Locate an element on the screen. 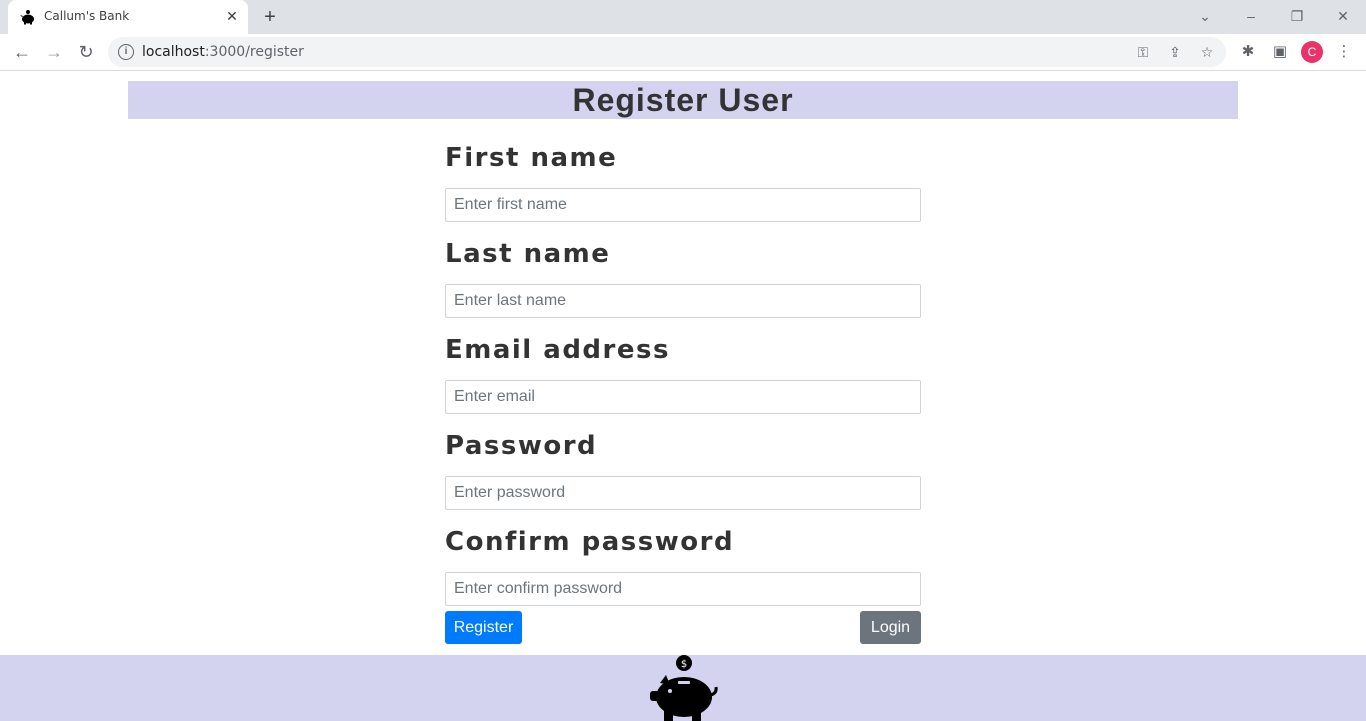 The width and height of the screenshot is (1366, 721). email-label: Email address is located at coordinates (557, 350).